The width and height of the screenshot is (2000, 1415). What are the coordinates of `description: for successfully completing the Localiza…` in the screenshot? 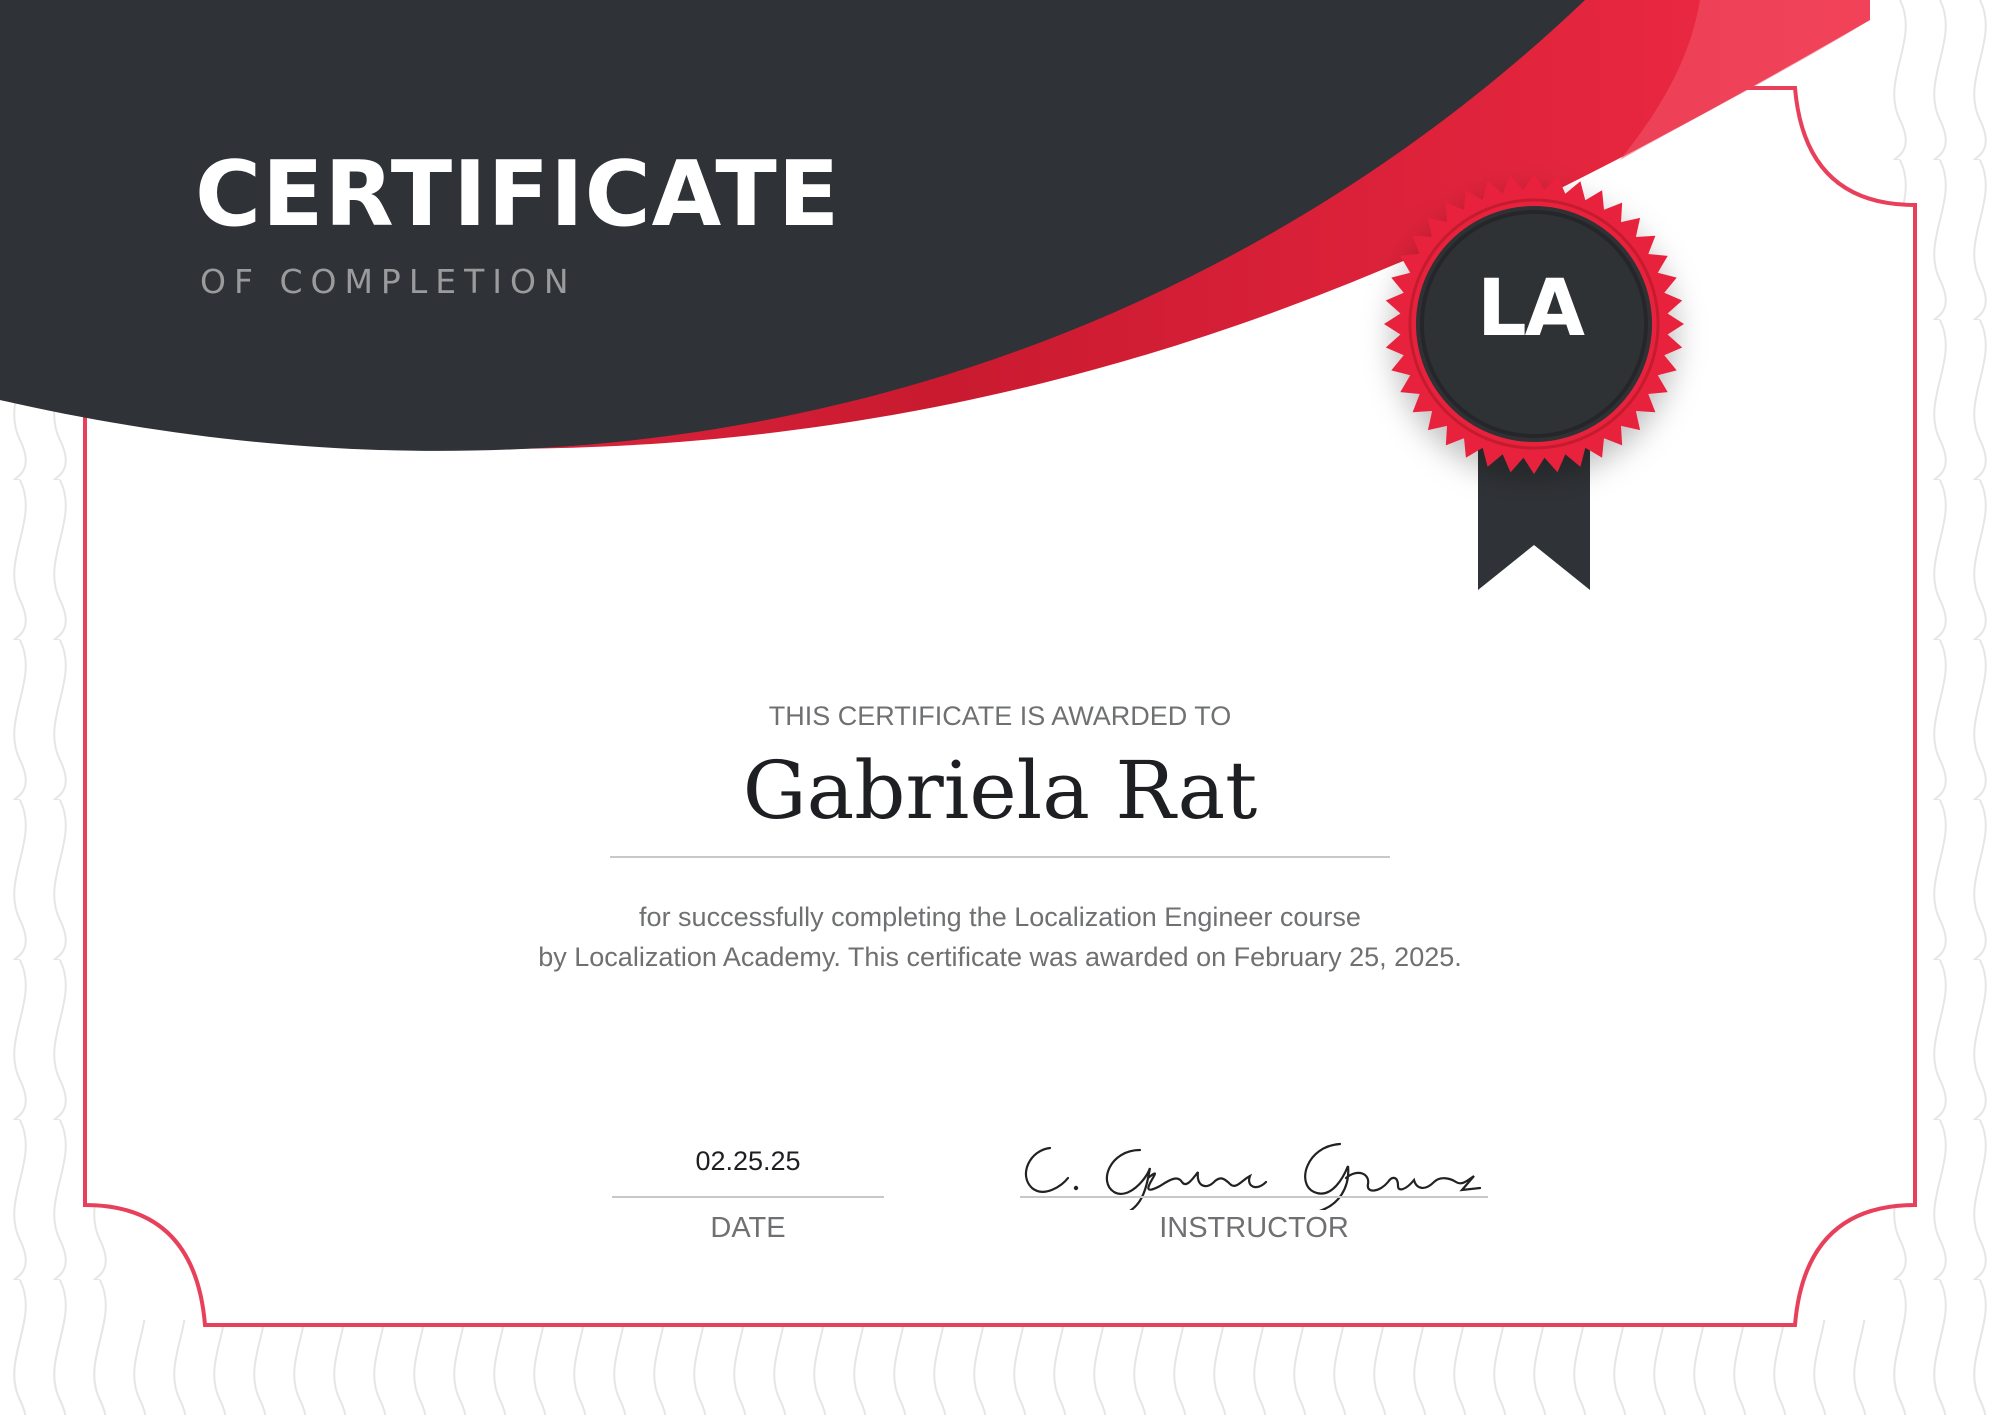 It's located at (1000, 937).